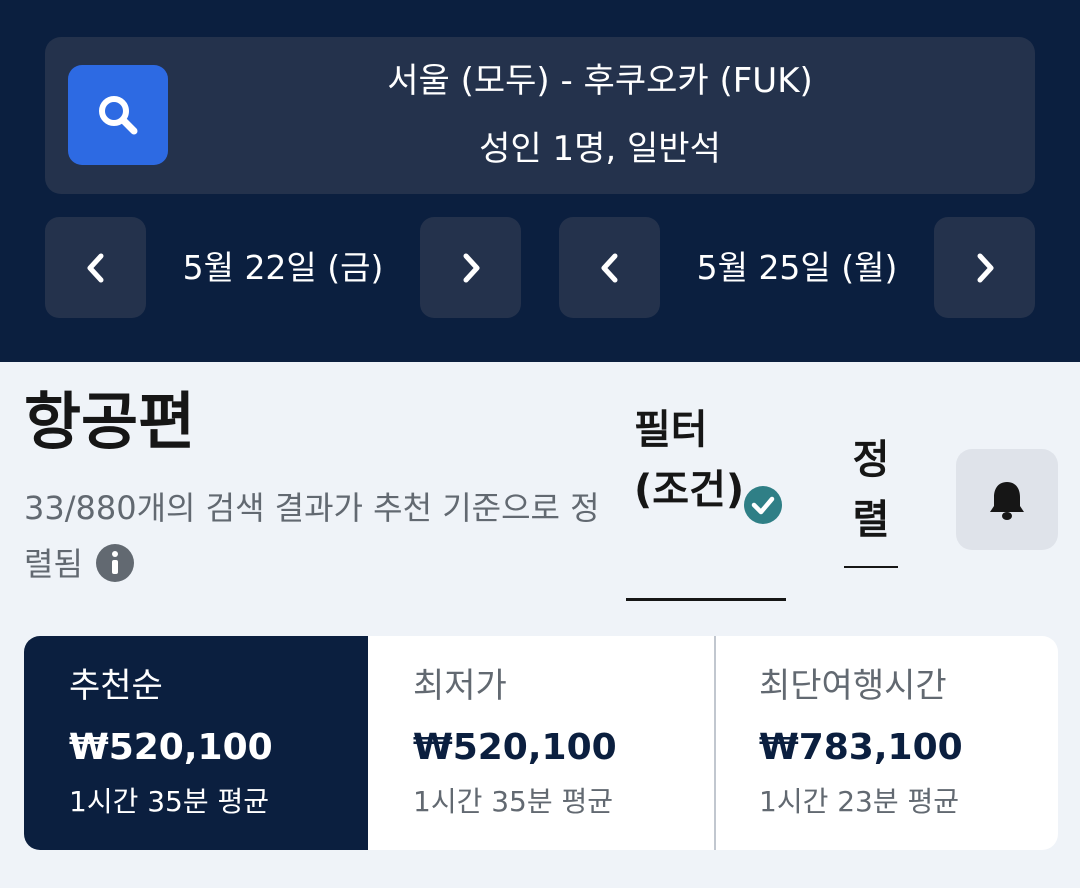 The image size is (1080, 888). I want to click on route-text: 서울 (모두) - 후쿠오카 (FUK), so click(600, 81).